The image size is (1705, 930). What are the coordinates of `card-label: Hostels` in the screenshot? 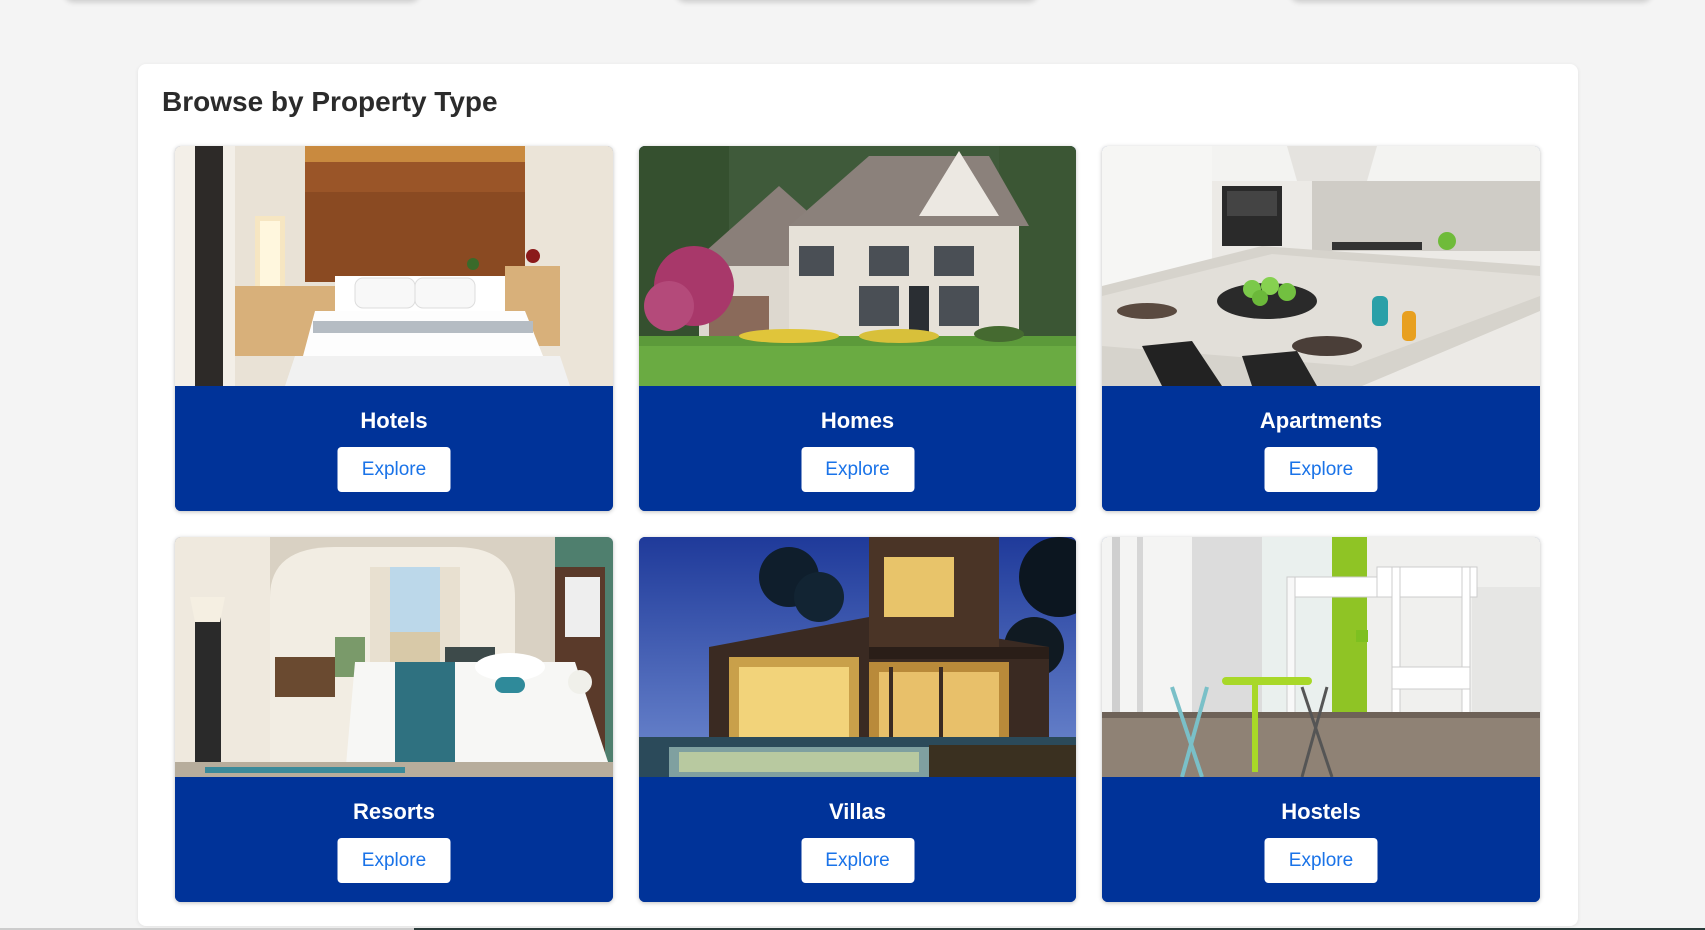 It's located at (1321, 811).